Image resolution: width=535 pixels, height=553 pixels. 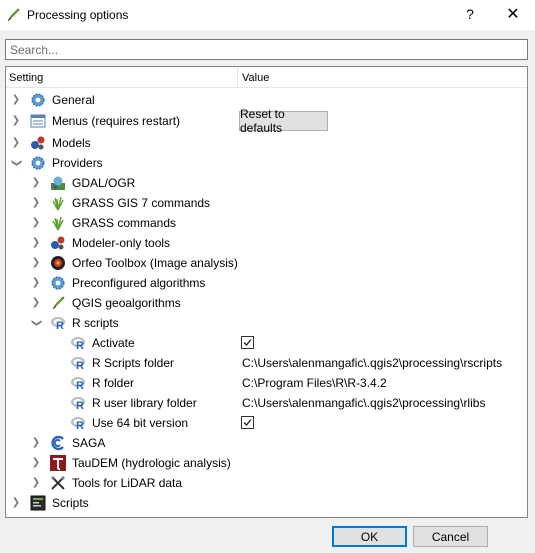 What do you see at coordinates (58, 483) in the screenshot?
I see `lidar-icon` at bounding box center [58, 483].